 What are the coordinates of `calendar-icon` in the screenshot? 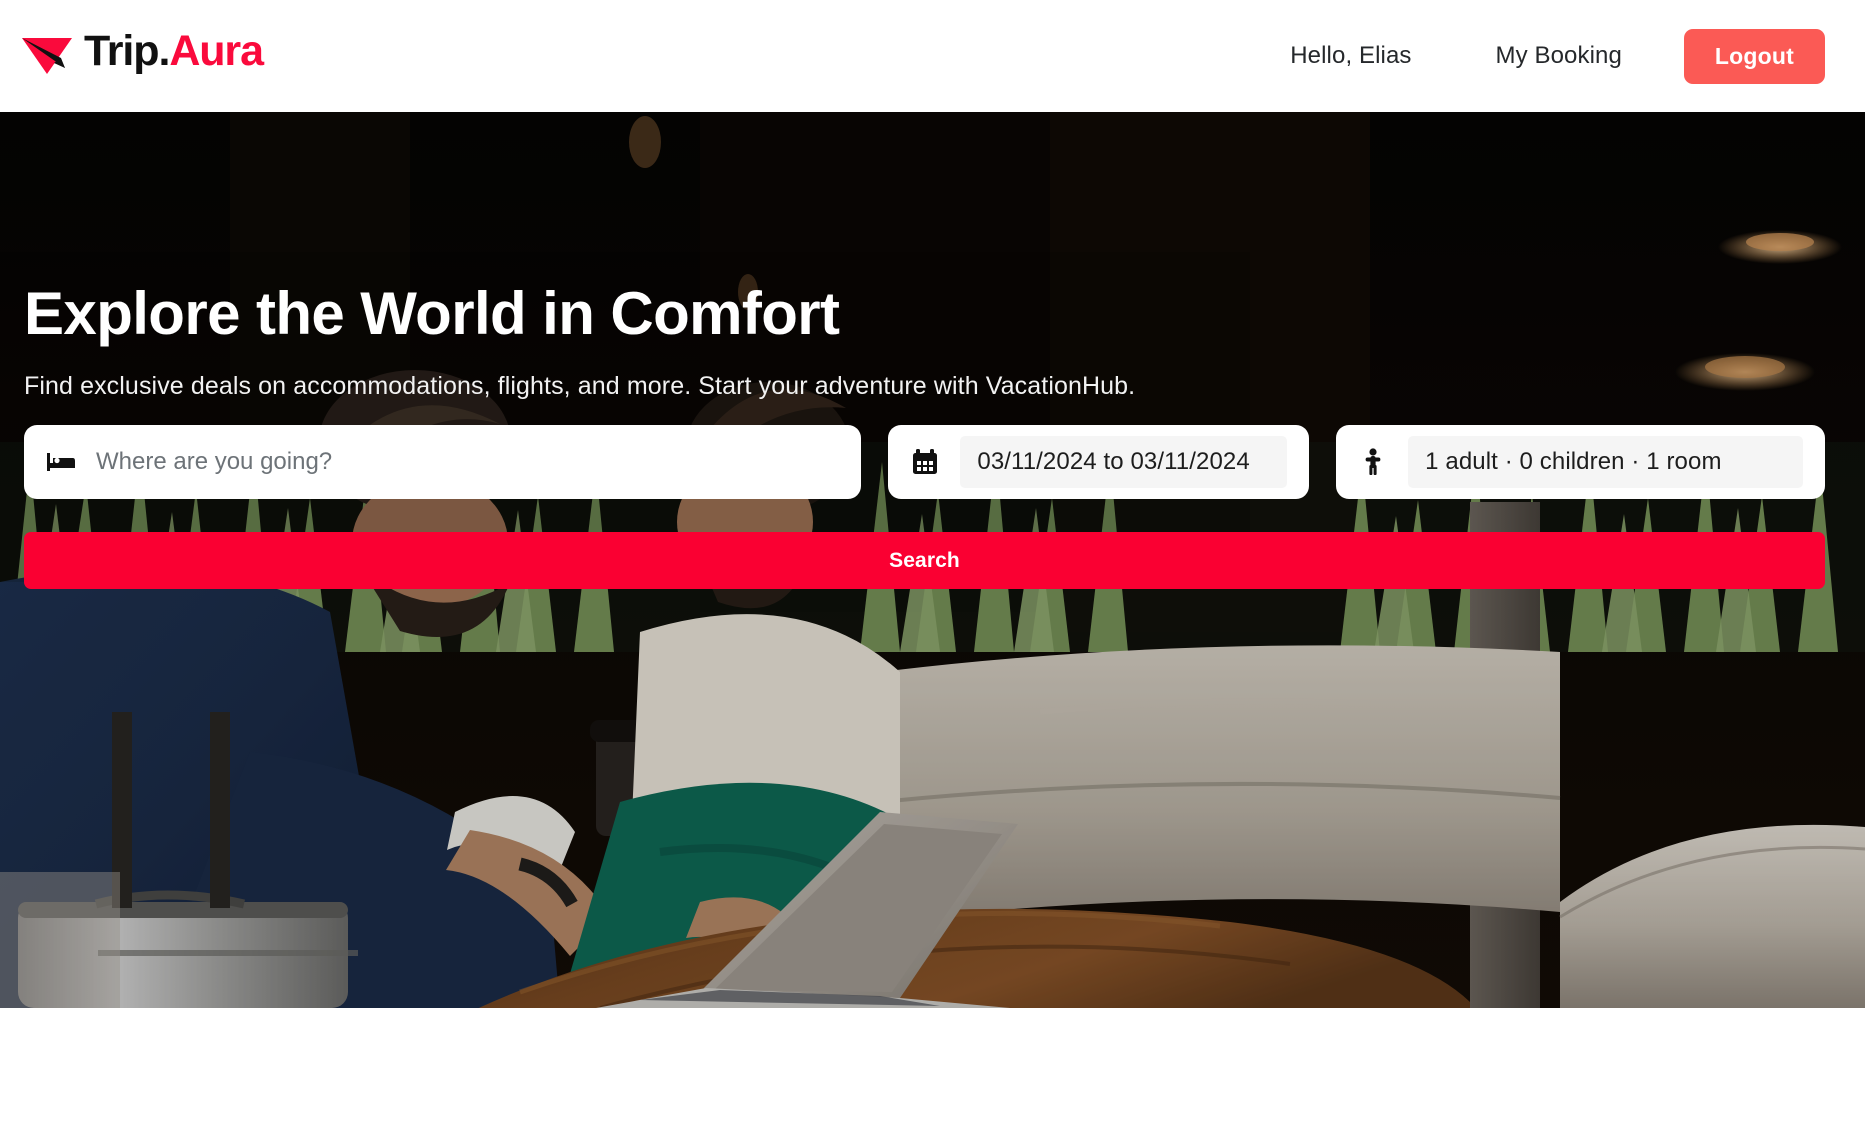 It's located at (925, 462).